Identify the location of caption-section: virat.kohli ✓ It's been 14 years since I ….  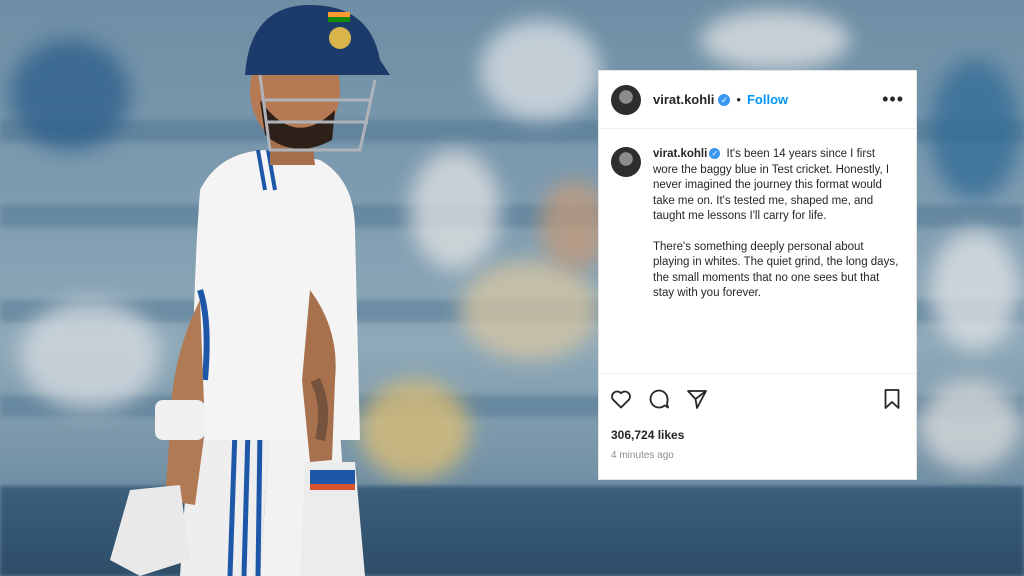
(757, 251).